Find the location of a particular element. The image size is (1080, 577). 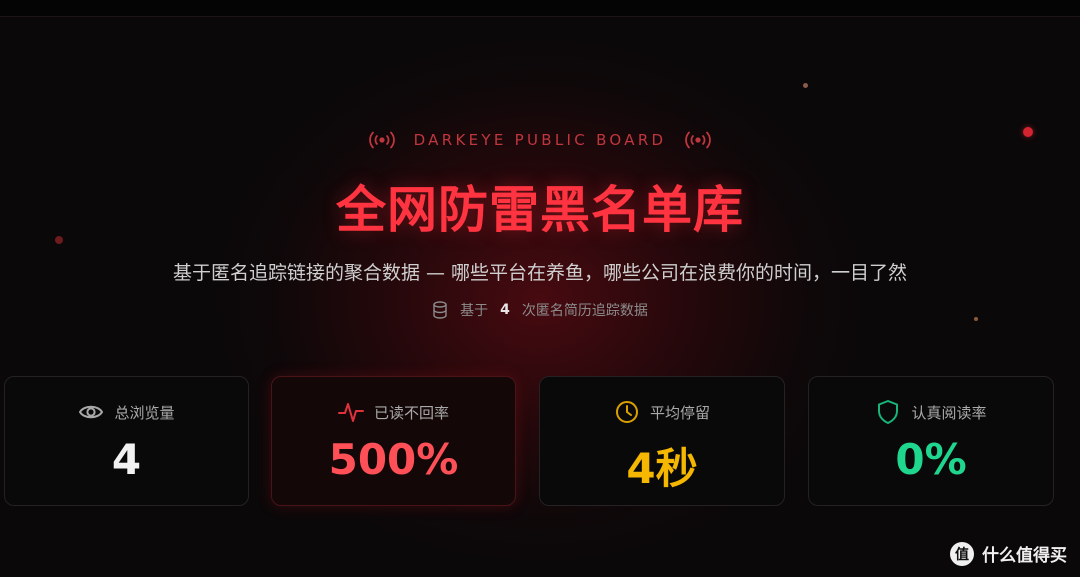

page-subtitle: 基于匿名追踪链接的聚合数据 — 哪些平台在养鱼，哪些公司在浪费你的时间，一目了然 is located at coordinates (540, 273).